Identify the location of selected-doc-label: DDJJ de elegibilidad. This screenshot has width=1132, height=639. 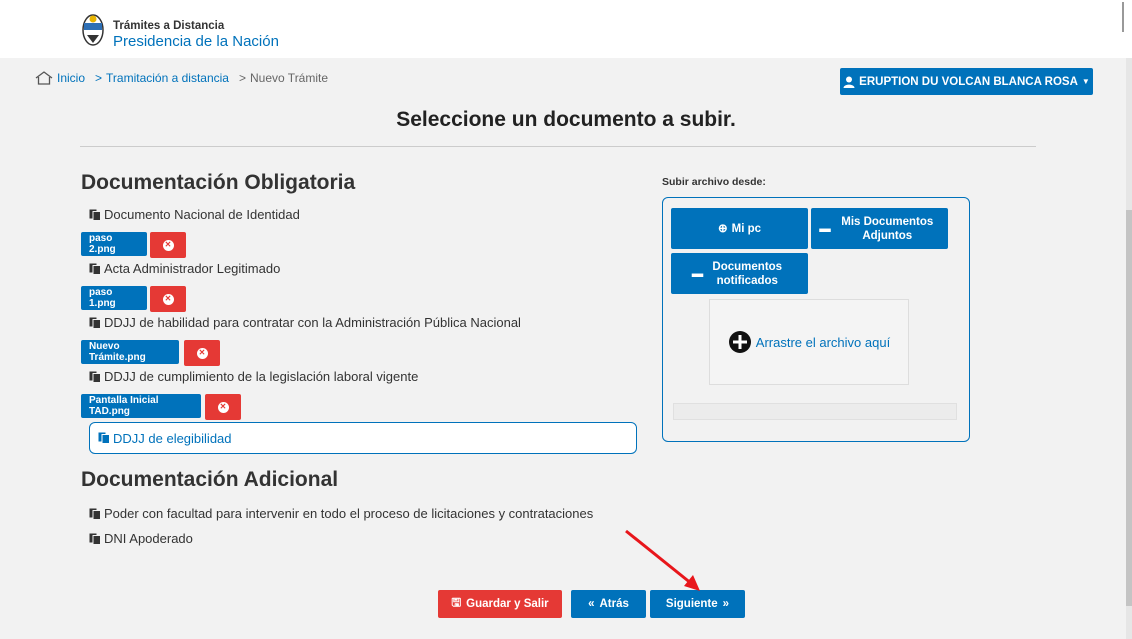
(172, 438).